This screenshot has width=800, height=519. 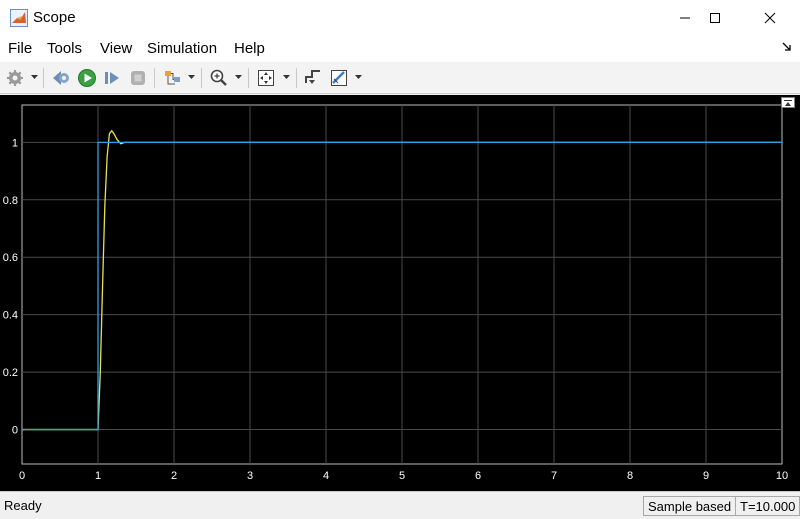 I want to click on cursor-measurements-button, so click(x=339, y=78).